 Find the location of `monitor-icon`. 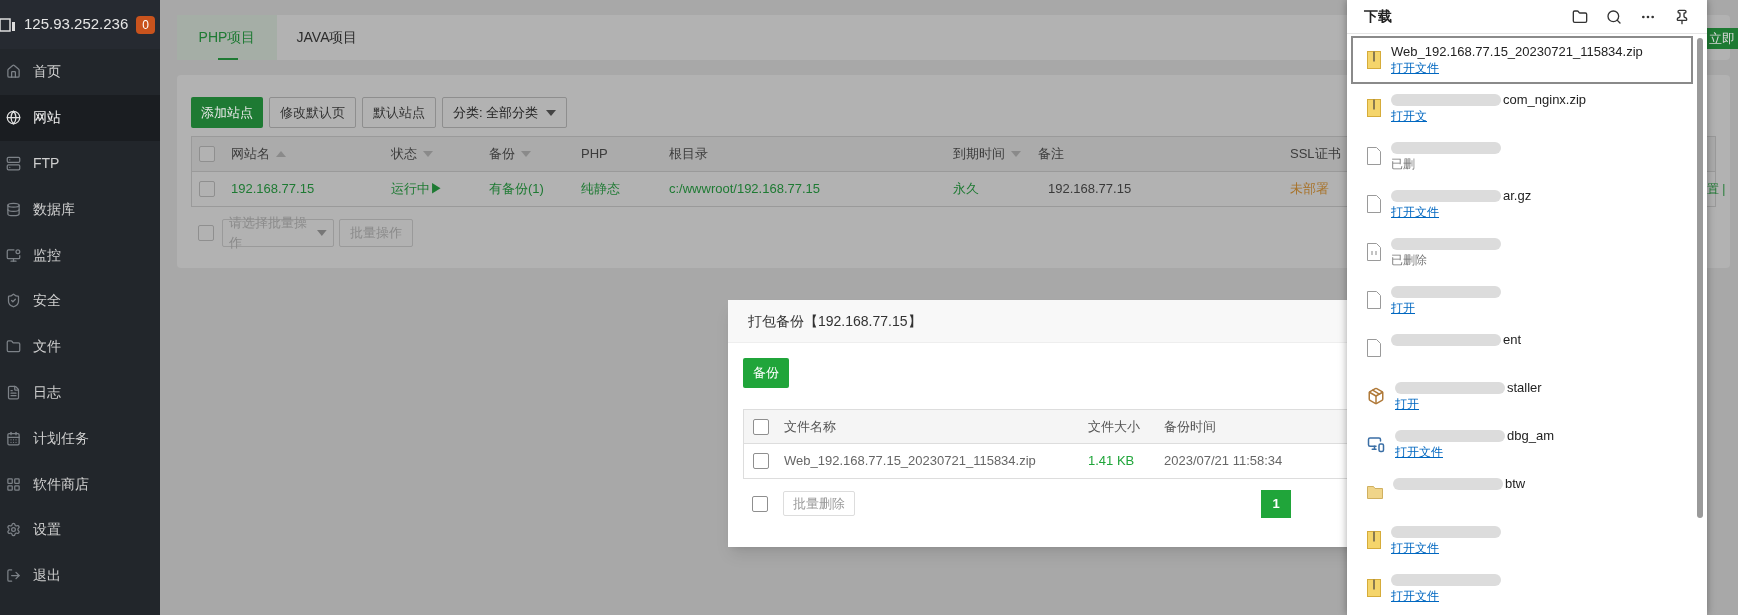

monitor-icon is located at coordinates (13, 255).